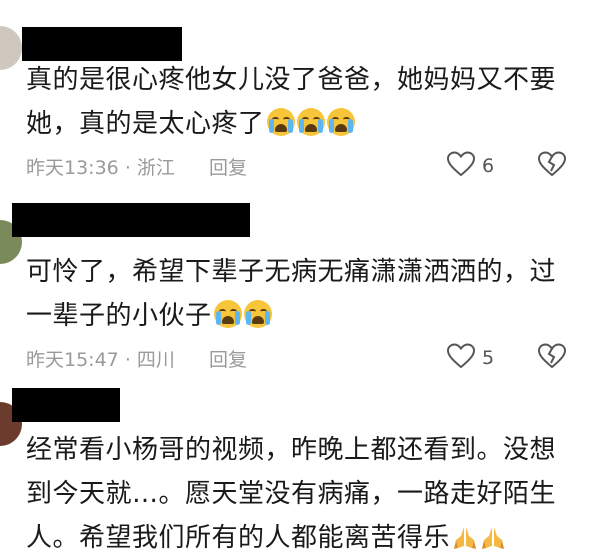 This screenshot has width=605, height=553. Describe the element at coordinates (291, 494) in the screenshot. I see `comment-text-line: 到今天就…。愿天堂没有病痛，一路走好陌生` at that location.